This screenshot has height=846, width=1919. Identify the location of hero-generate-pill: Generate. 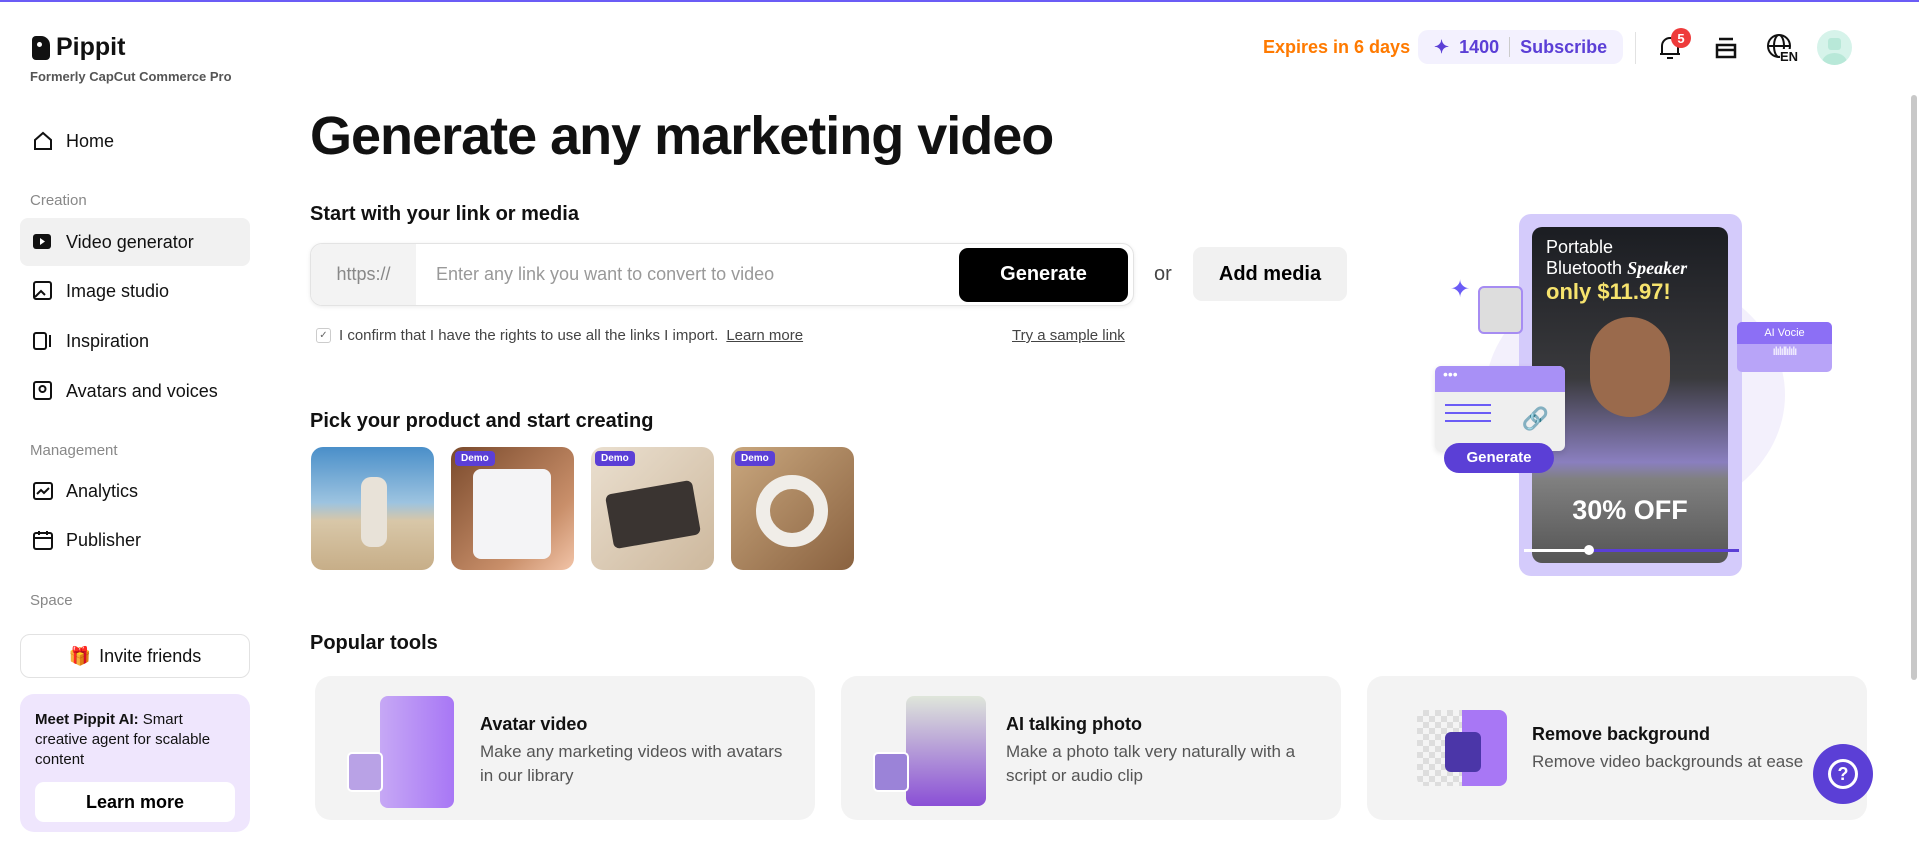
(1499, 458).